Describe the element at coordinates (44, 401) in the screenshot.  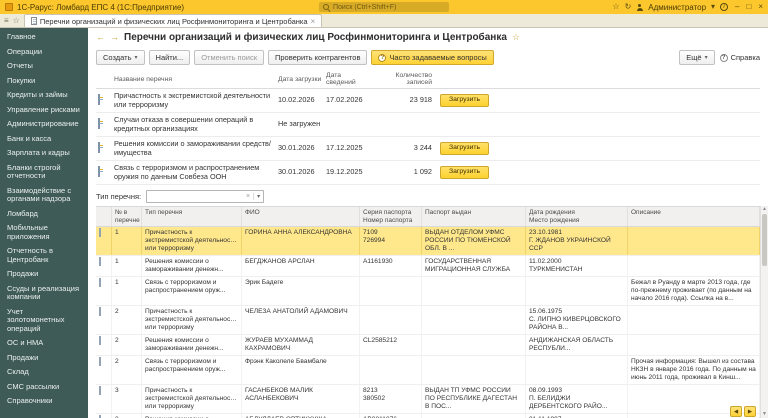
I see `sidebar-item-справочники: Справочники` at that location.